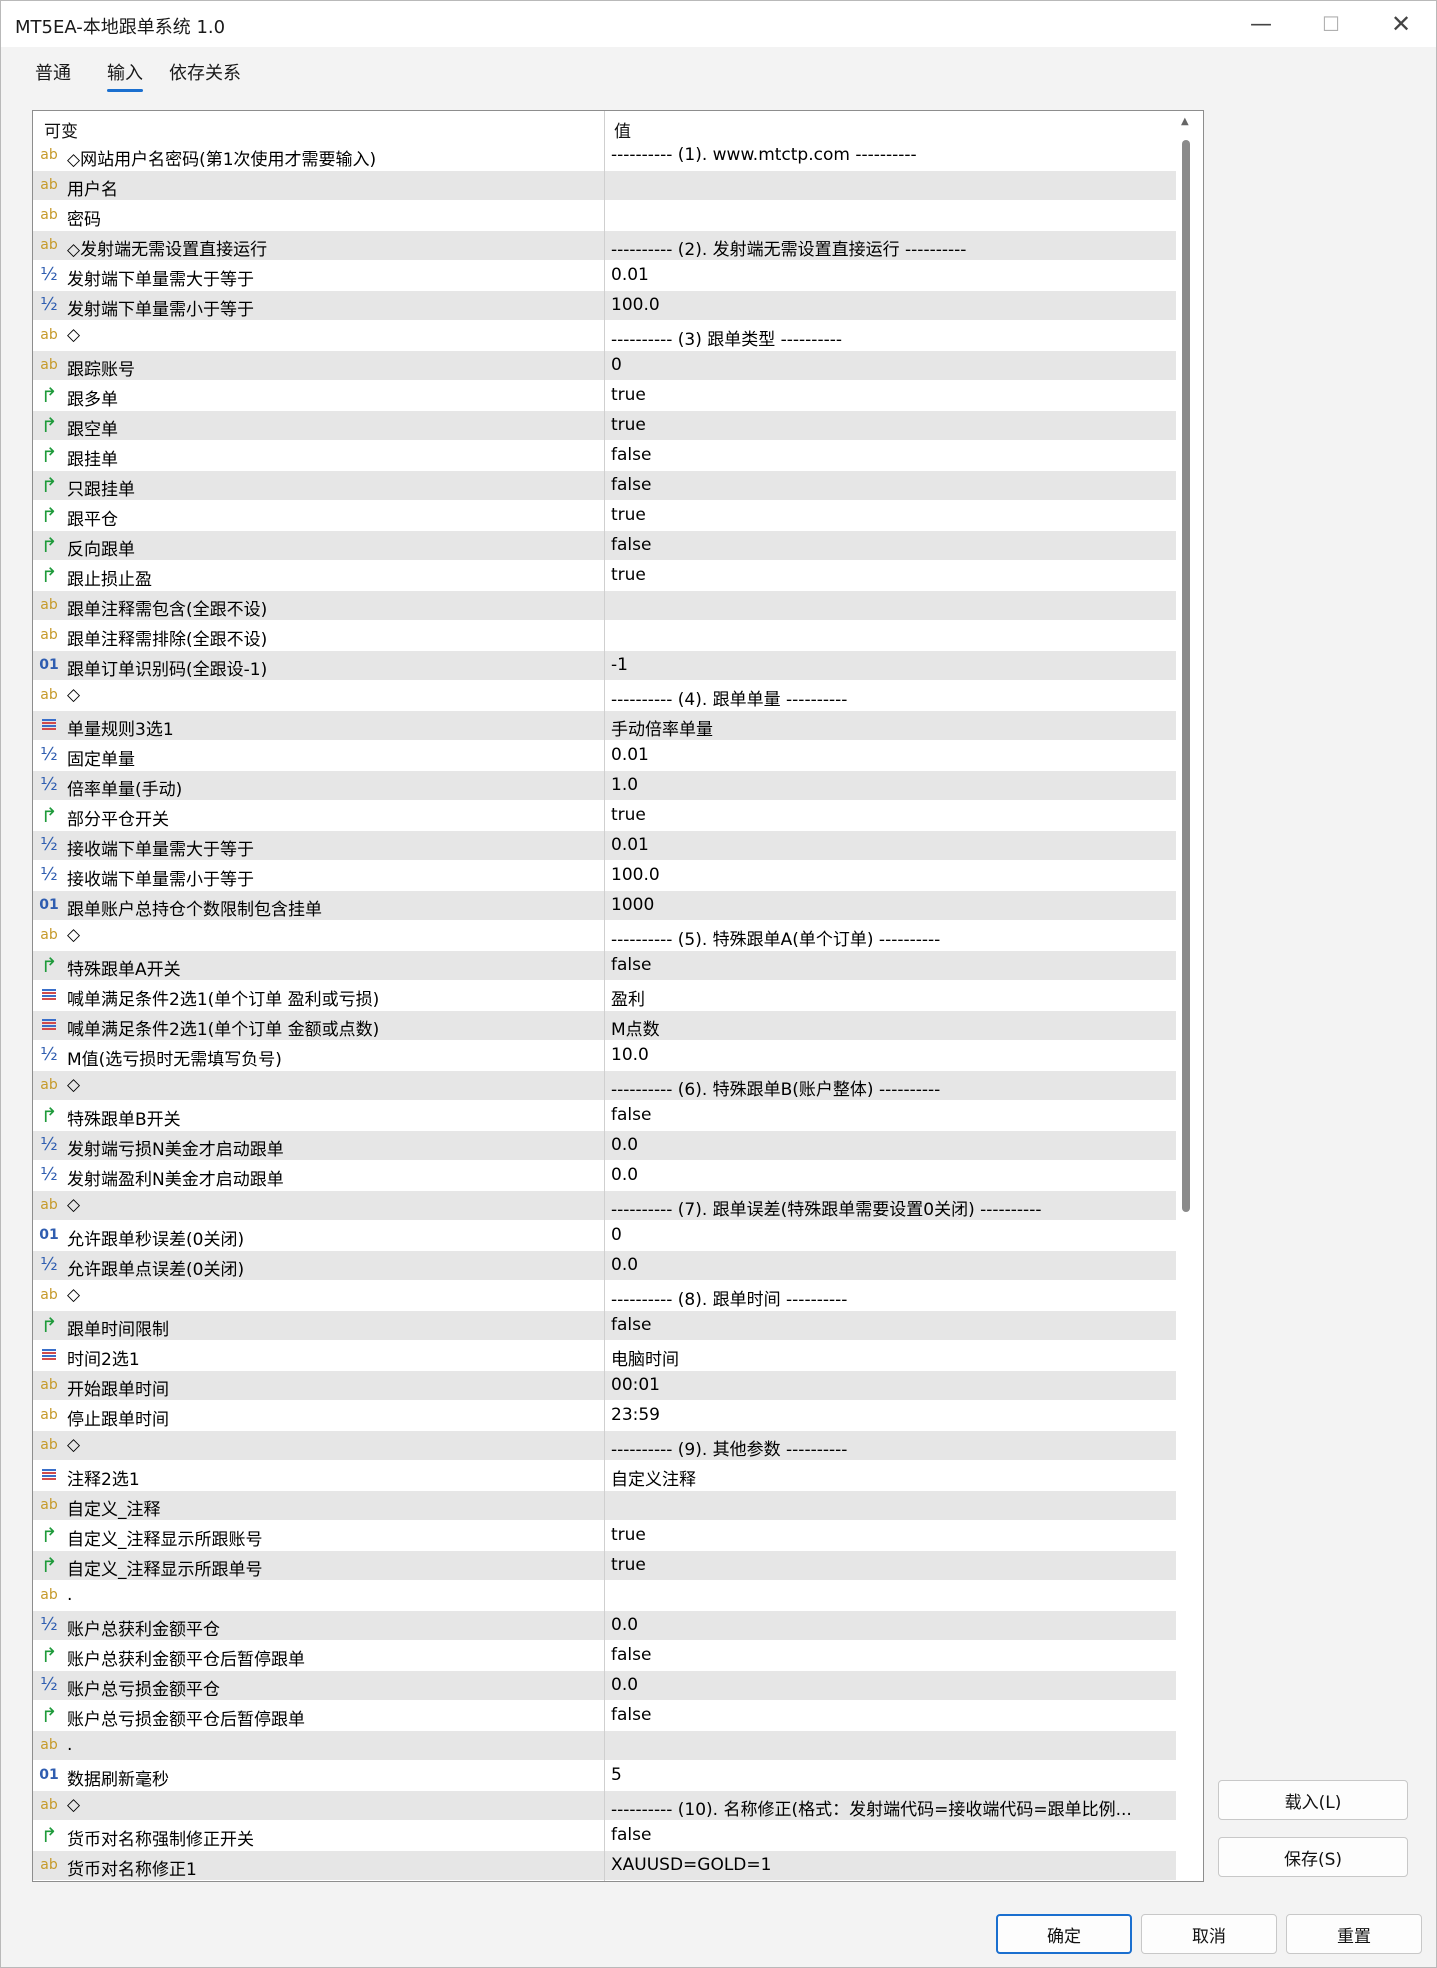  What do you see at coordinates (1331, 24) in the screenshot?
I see `maximize-icon: ☐` at bounding box center [1331, 24].